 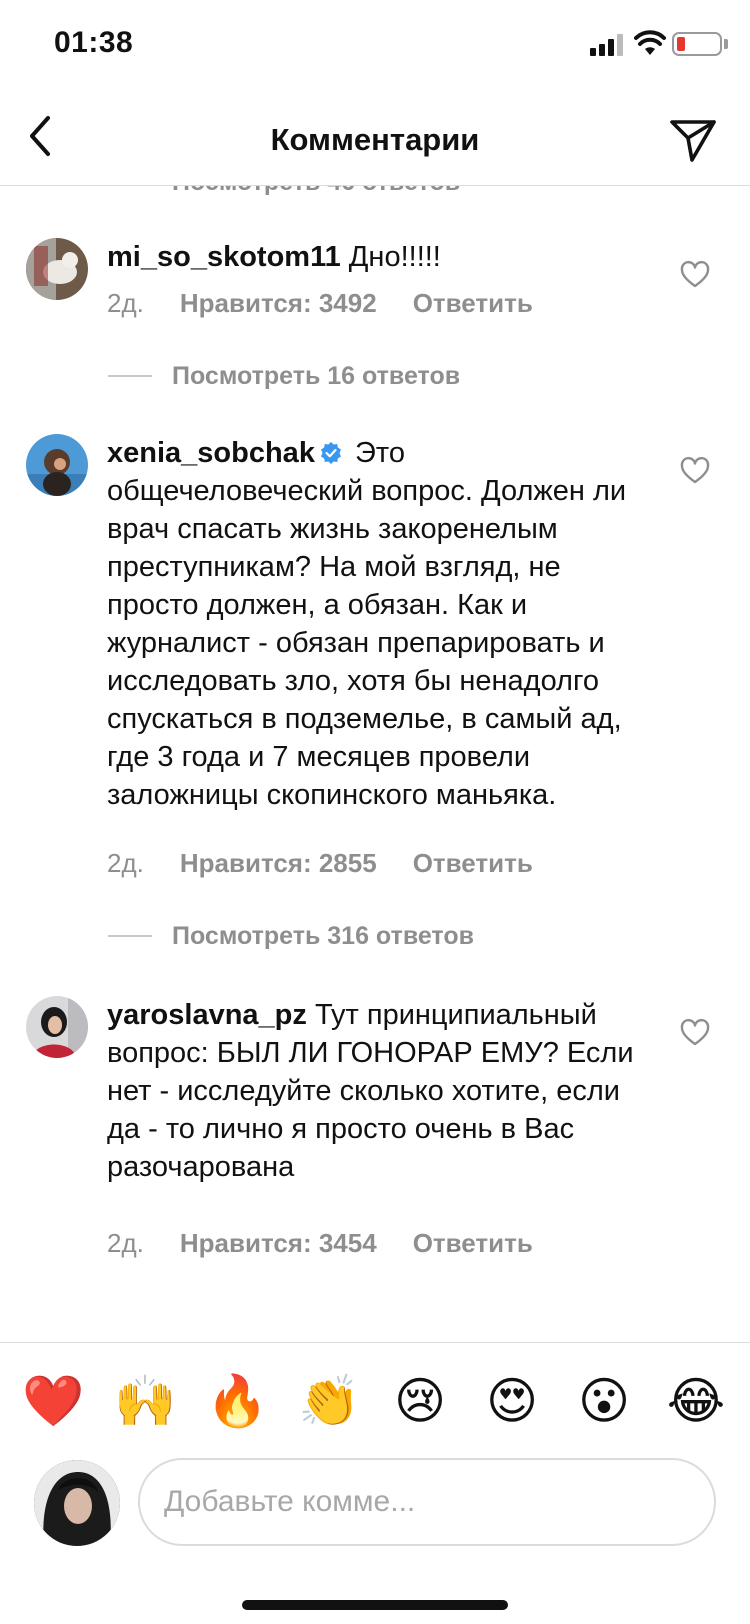 What do you see at coordinates (77, 1503) in the screenshot?
I see `my-avatar` at bounding box center [77, 1503].